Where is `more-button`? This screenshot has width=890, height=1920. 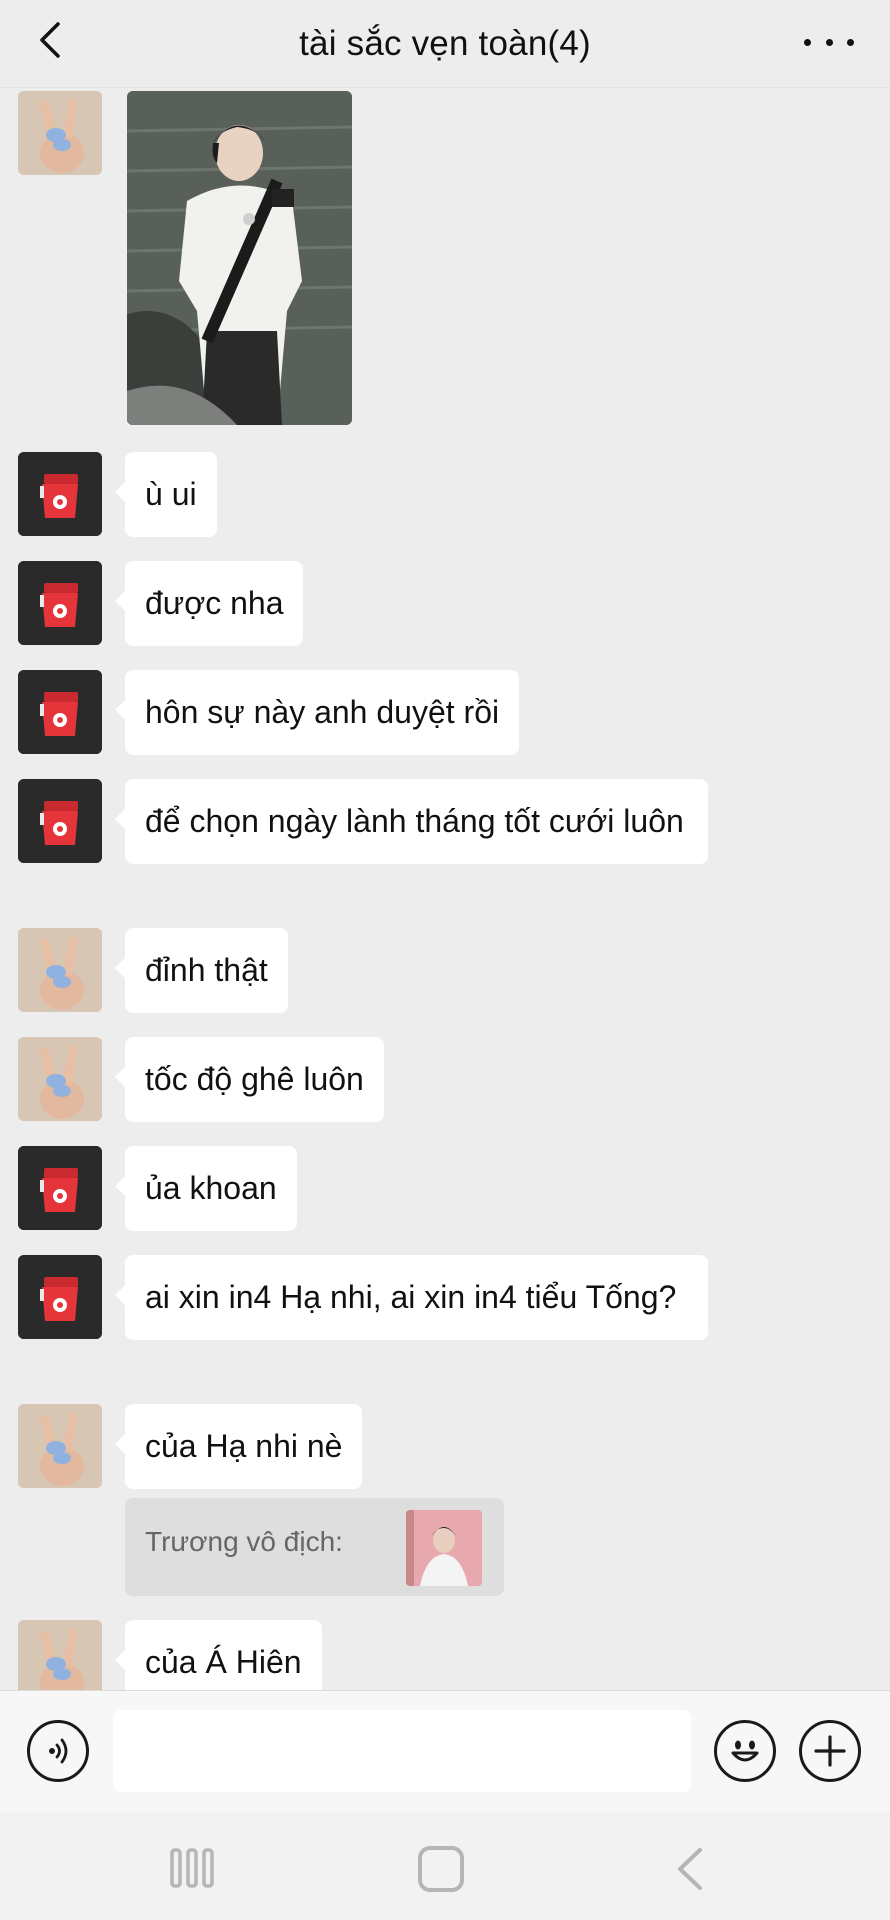 more-button is located at coordinates (829, 42).